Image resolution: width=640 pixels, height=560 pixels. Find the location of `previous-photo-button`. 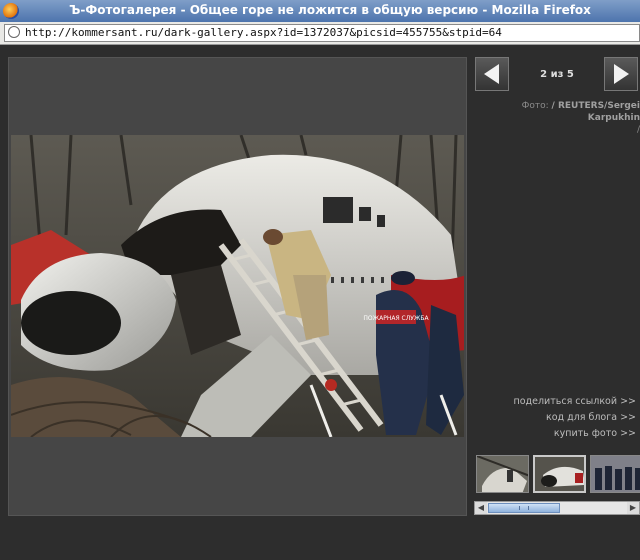

previous-photo-button is located at coordinates (492, 74).